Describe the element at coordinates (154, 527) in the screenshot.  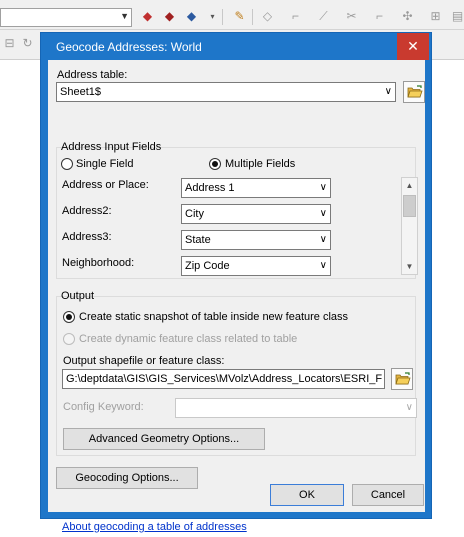
I see `about-geocoding-link: About geocoding a table of addresses` at that location.